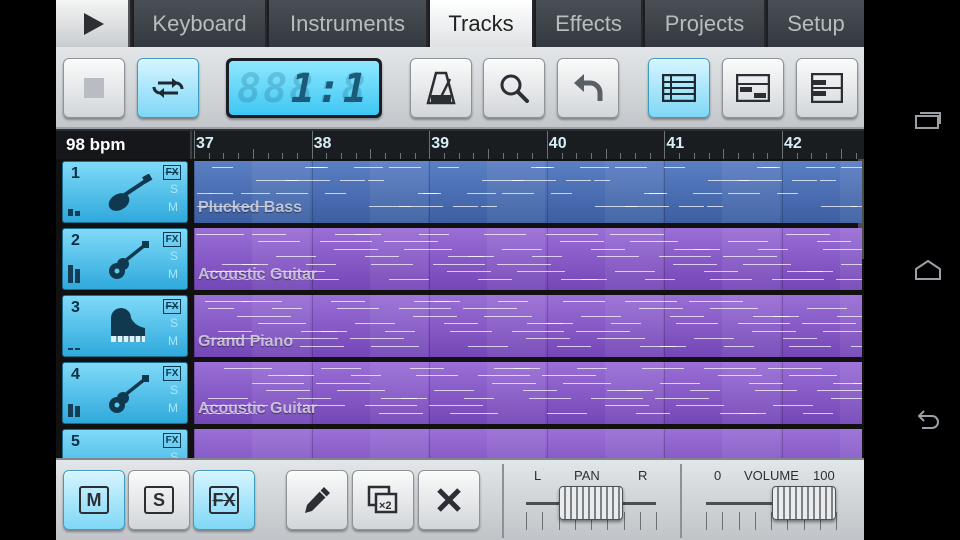 This screenshot has width=960, height=540. I want to click on pan-left-label: L, so click(538, 475).